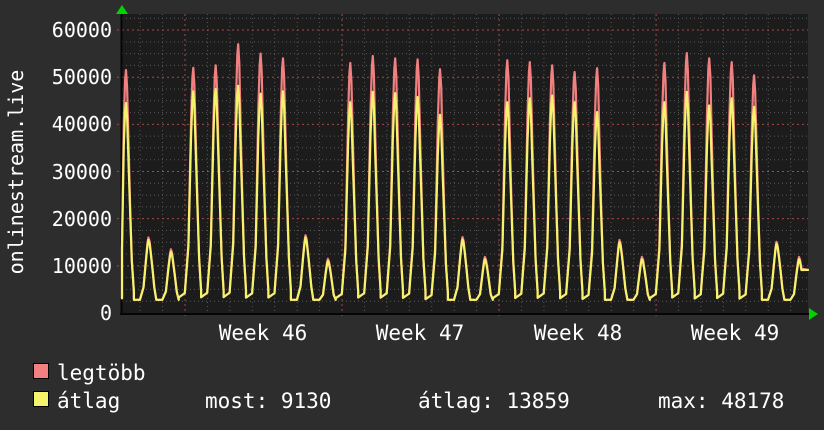  What do you see at coordinates (735, 333) in the screenshot?
I see `x-tick-label-week-49: Week 49` at bounding box center [735, 333].